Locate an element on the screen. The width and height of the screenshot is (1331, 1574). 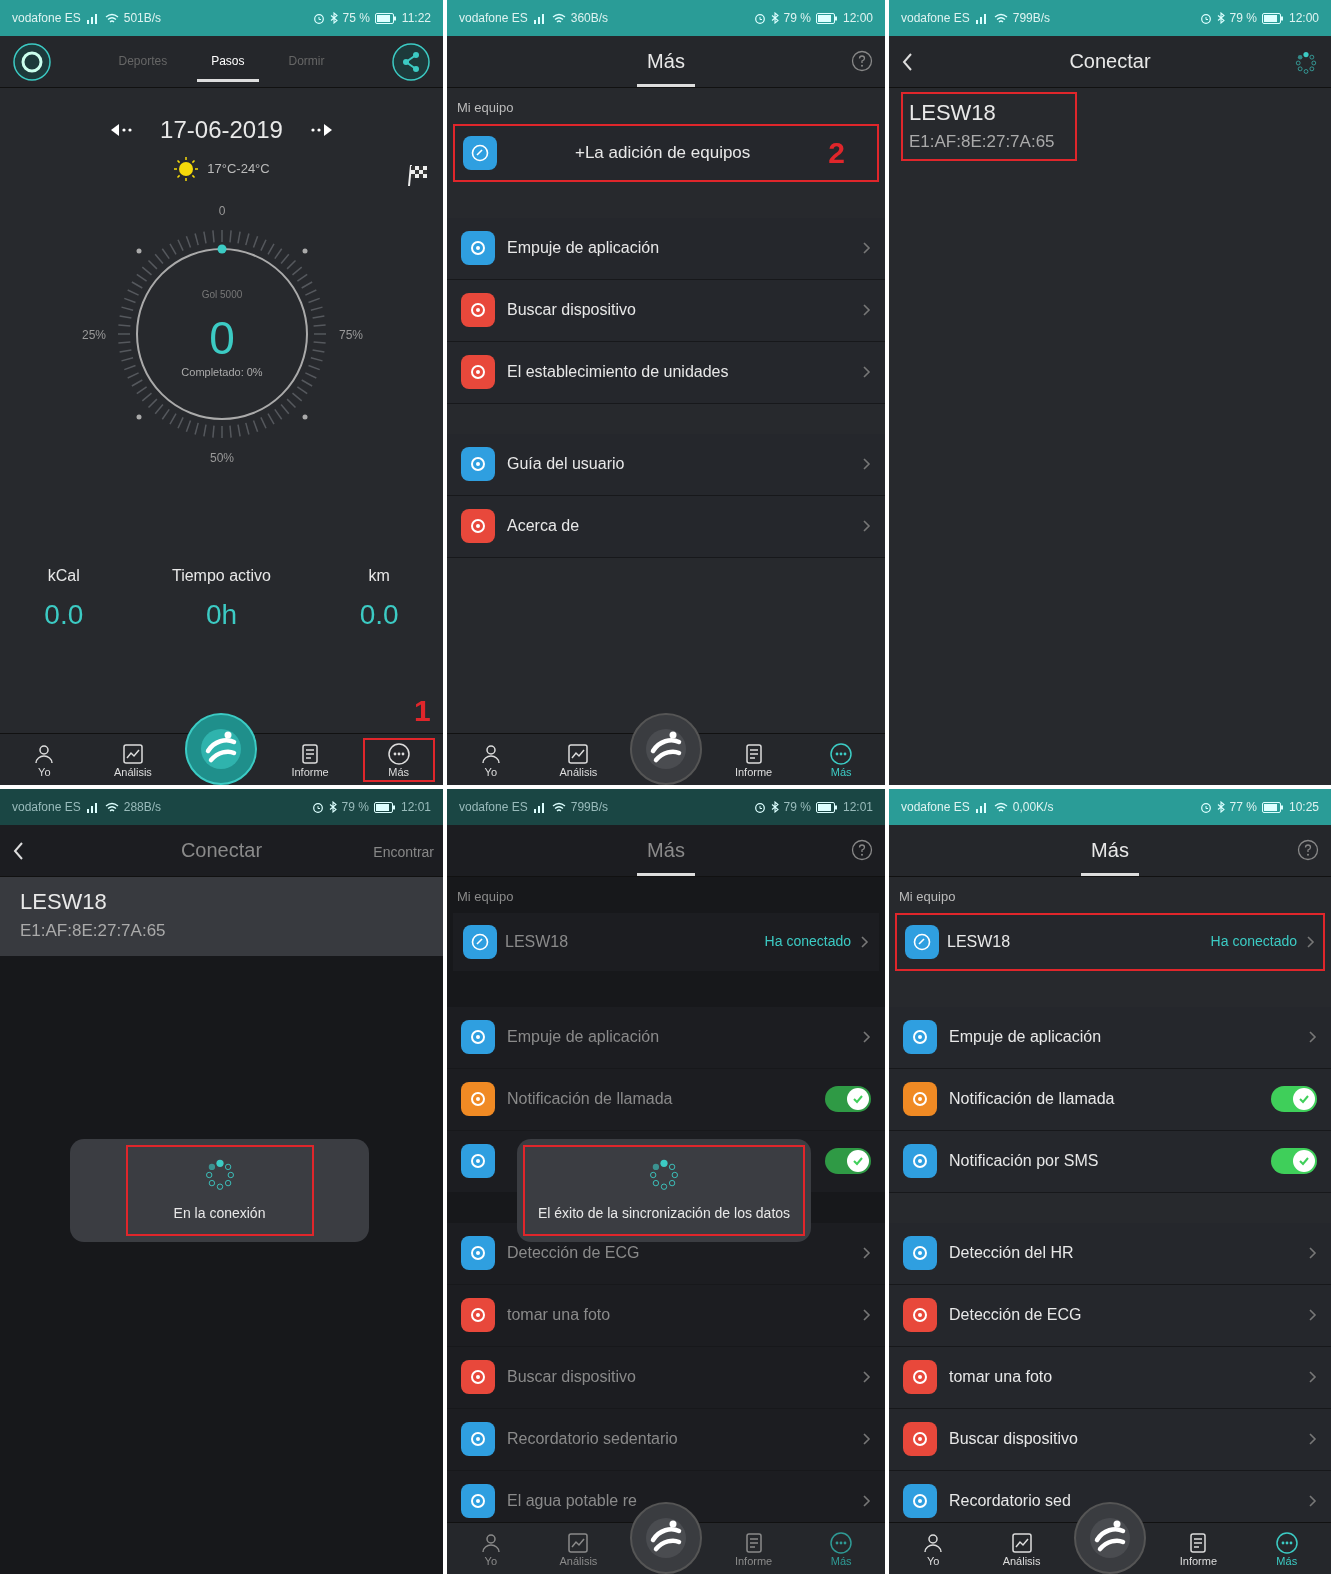
device-address: E1:AF:8E:27:7A:65 is located at coordinates (93, 931).